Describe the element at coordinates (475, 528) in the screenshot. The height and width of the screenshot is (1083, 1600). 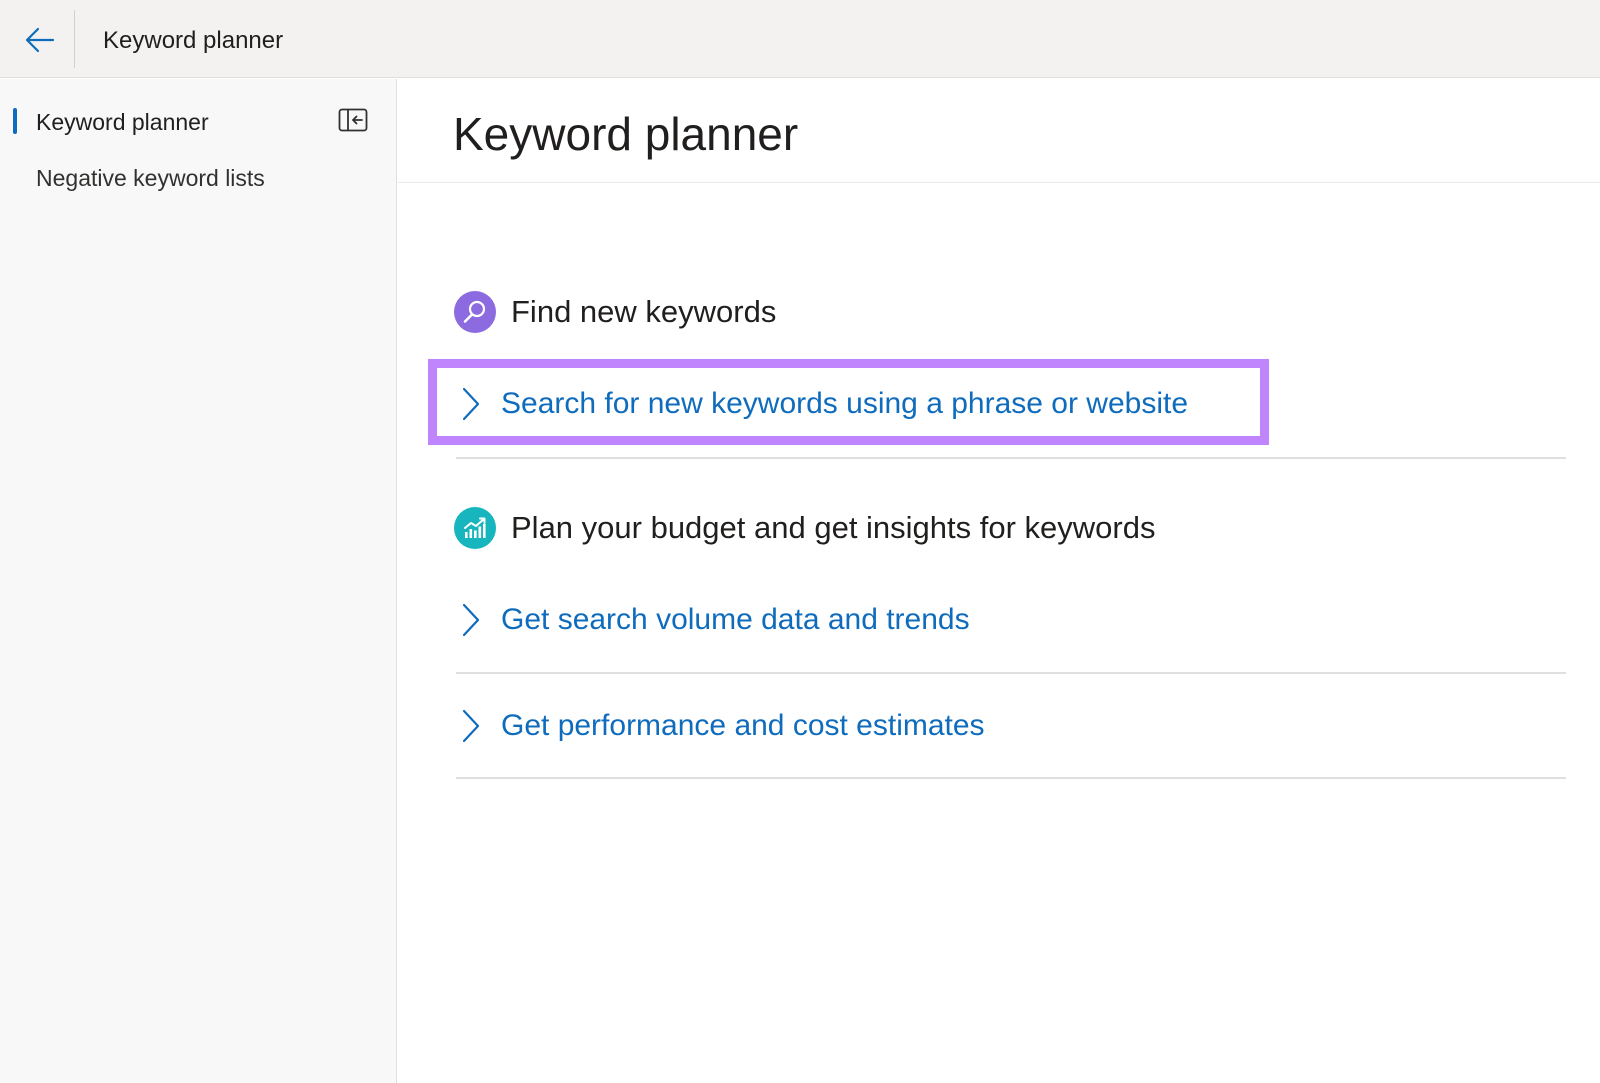
I see `chart-icon` at that location.